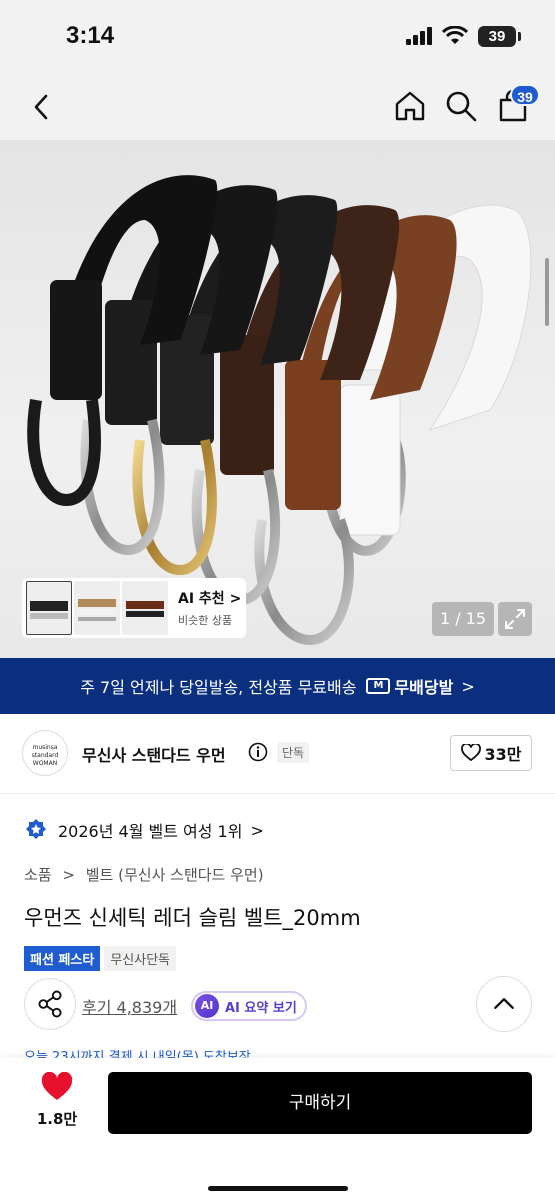  What do you see at coordinates (410, 106) in the screenshot?
I see `home-icon` at bounding box center [410, 106].